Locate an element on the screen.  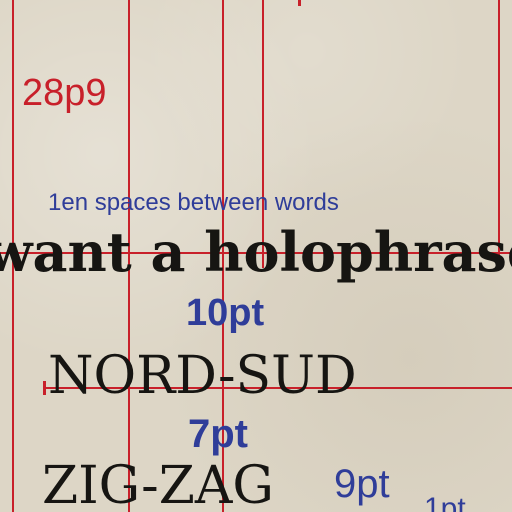
spacing-note: 1en spaces between words is located at coordinates (193, 202).